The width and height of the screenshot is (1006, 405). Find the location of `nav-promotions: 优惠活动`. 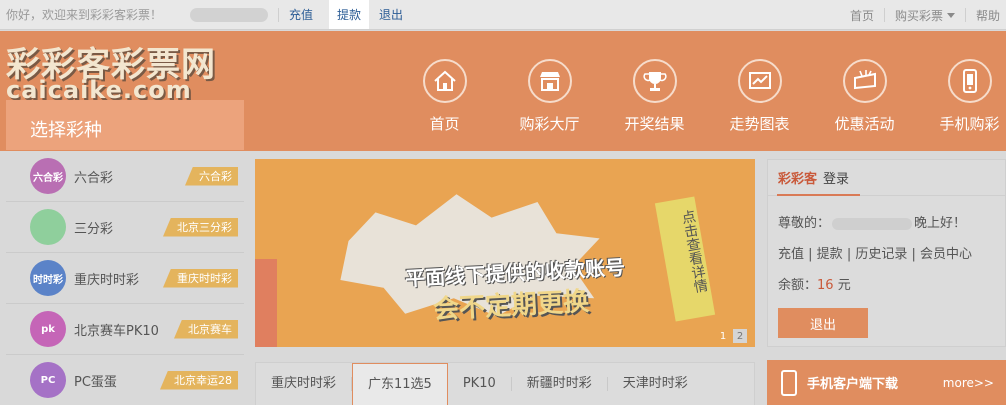

nav-promotions: 优惠活动 is located at coordinates (864, 96).